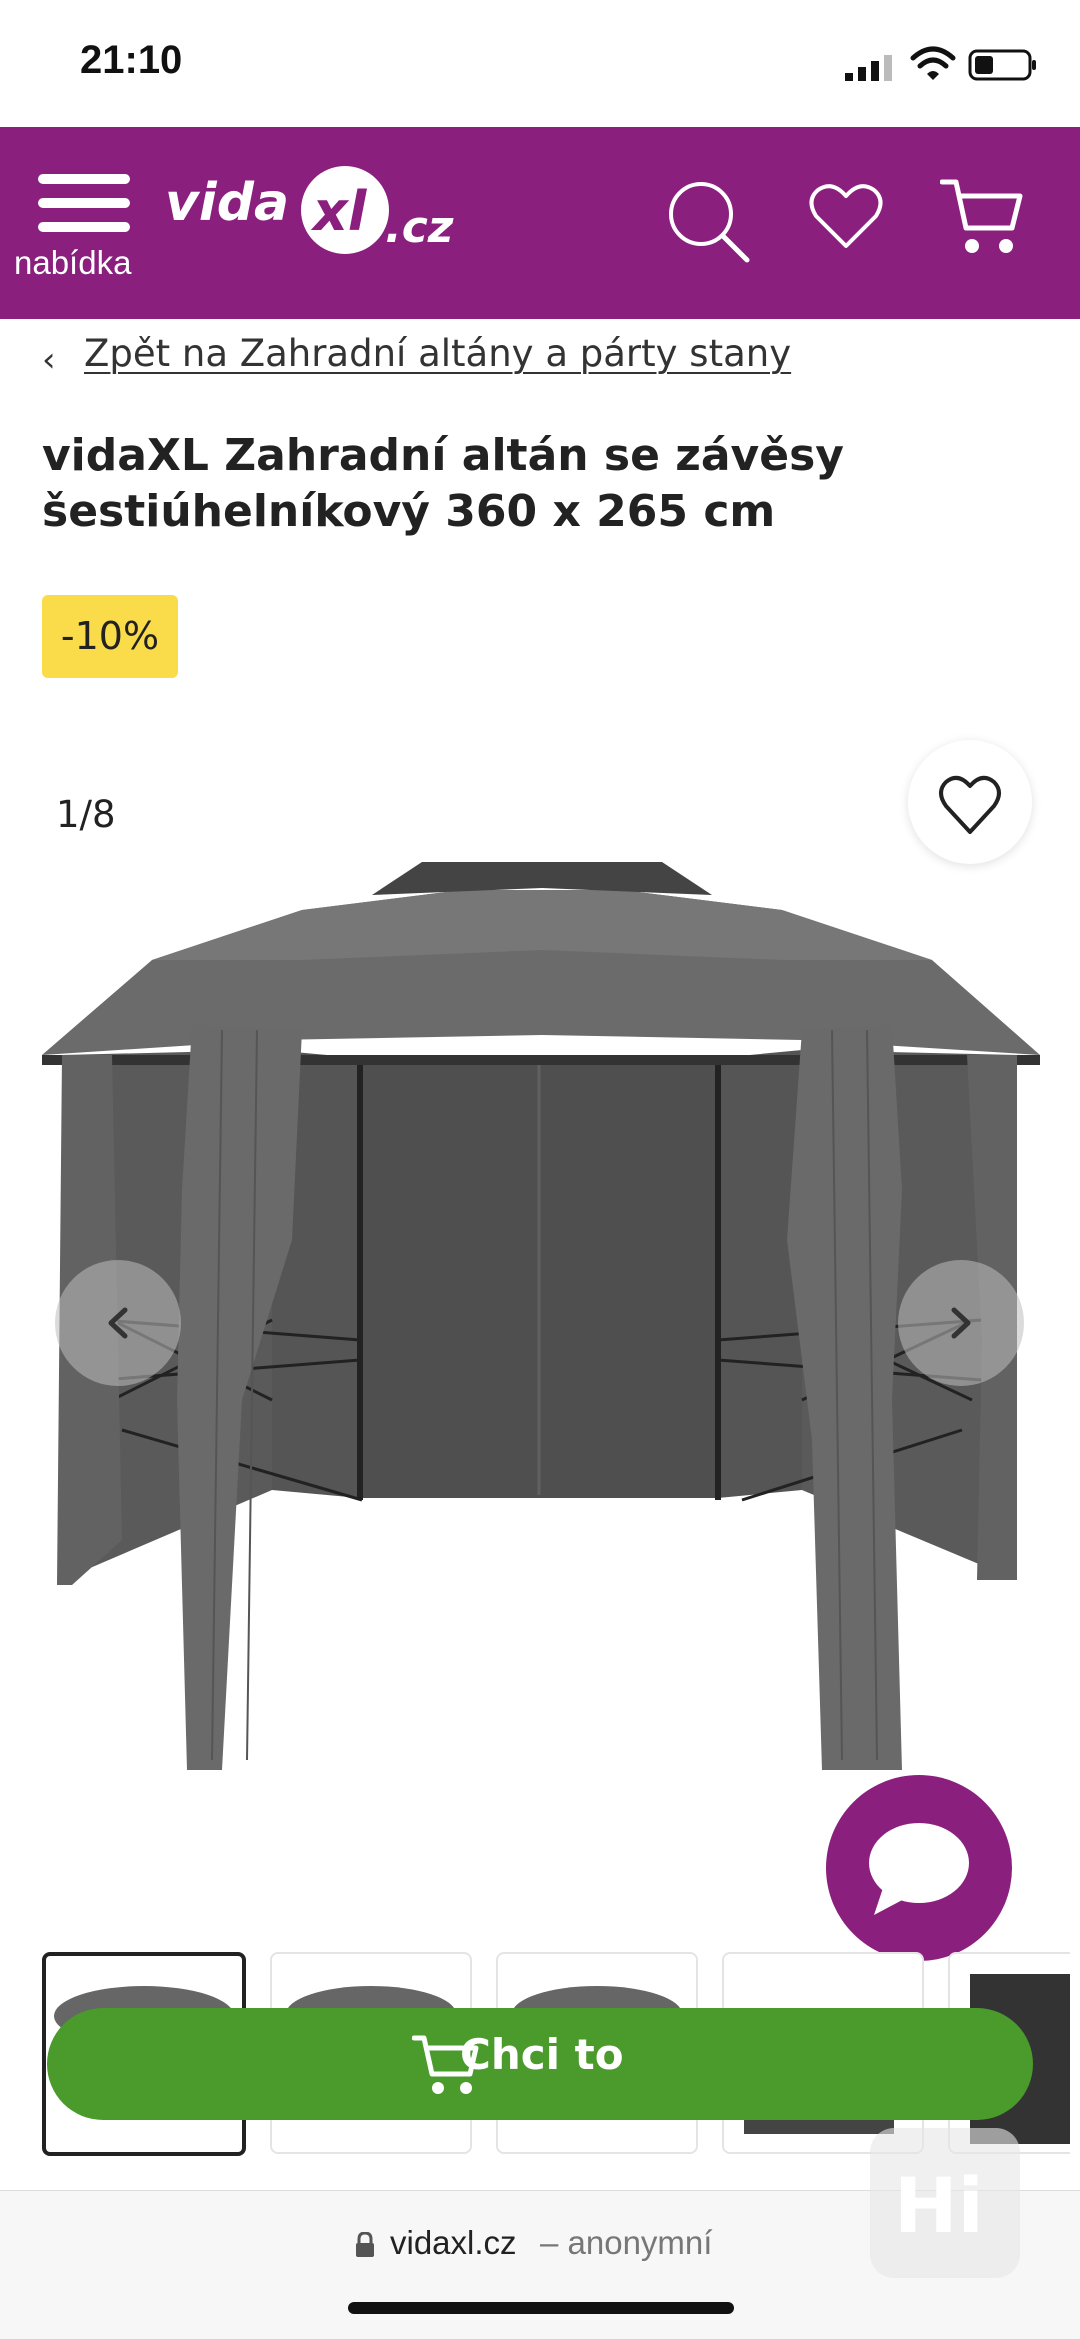 This screenshot has height=2339, width=1080. What do you see at coordinates (437, 353) in the screenshot?
I see `breadcrumb-back-link: Zpět na Zahradní altány a párty stany` at bounding box center [437, 353].